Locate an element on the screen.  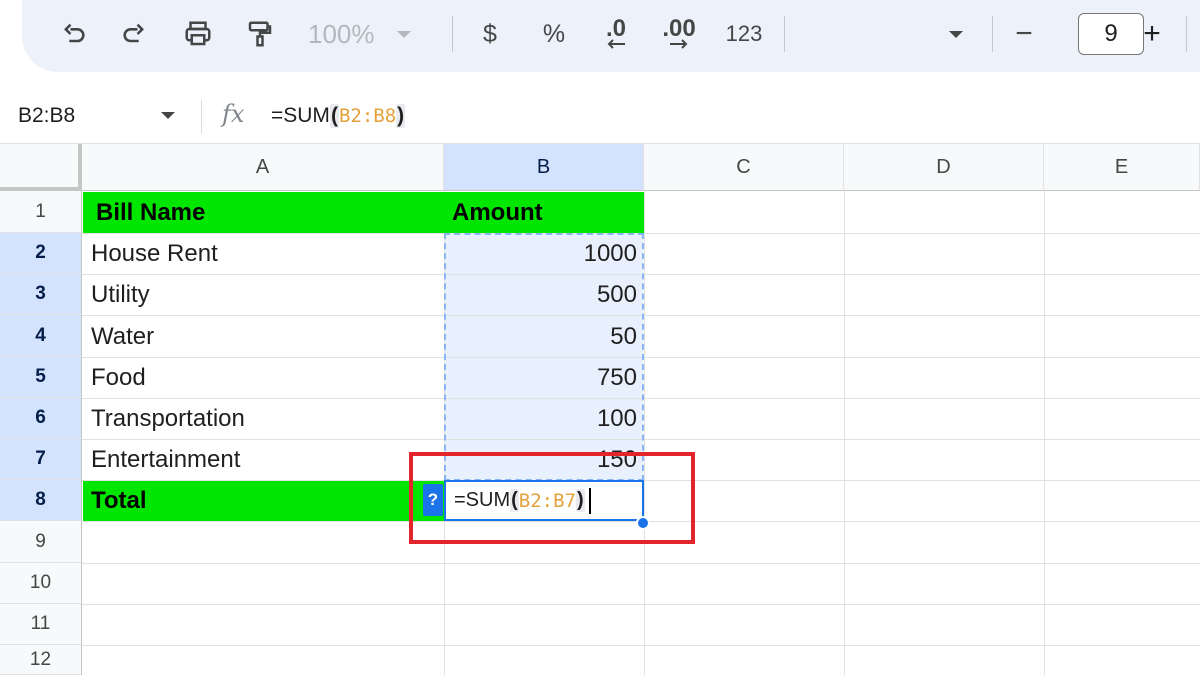
formula-help-button: ? is located at coordinates (433, 500).